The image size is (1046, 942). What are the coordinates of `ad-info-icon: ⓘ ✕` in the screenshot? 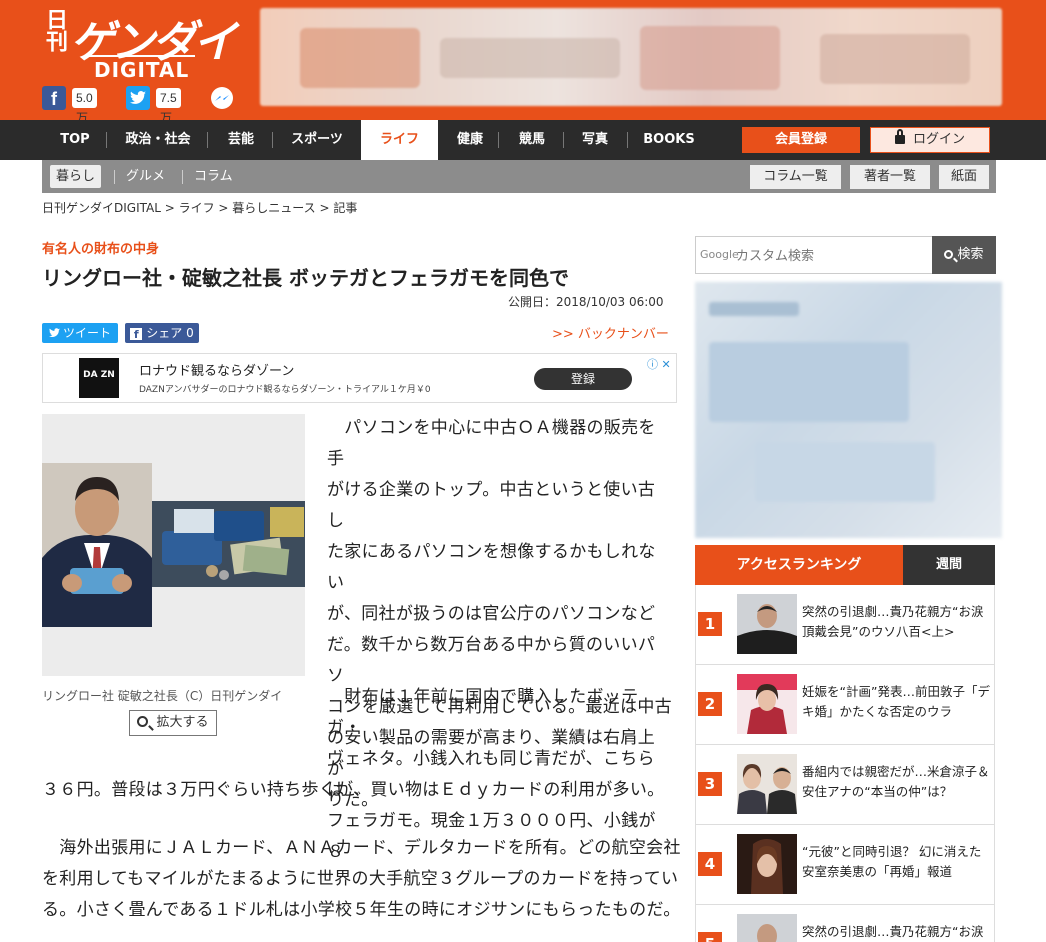 It's located at (659, 364).